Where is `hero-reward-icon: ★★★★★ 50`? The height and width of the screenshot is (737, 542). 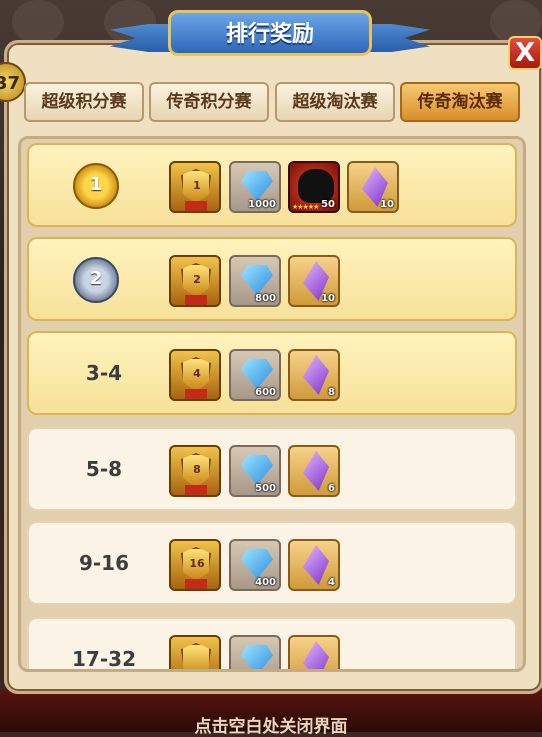 hero-reward-icon: ★★★★★ 50 is located at coordinates (314, 187).